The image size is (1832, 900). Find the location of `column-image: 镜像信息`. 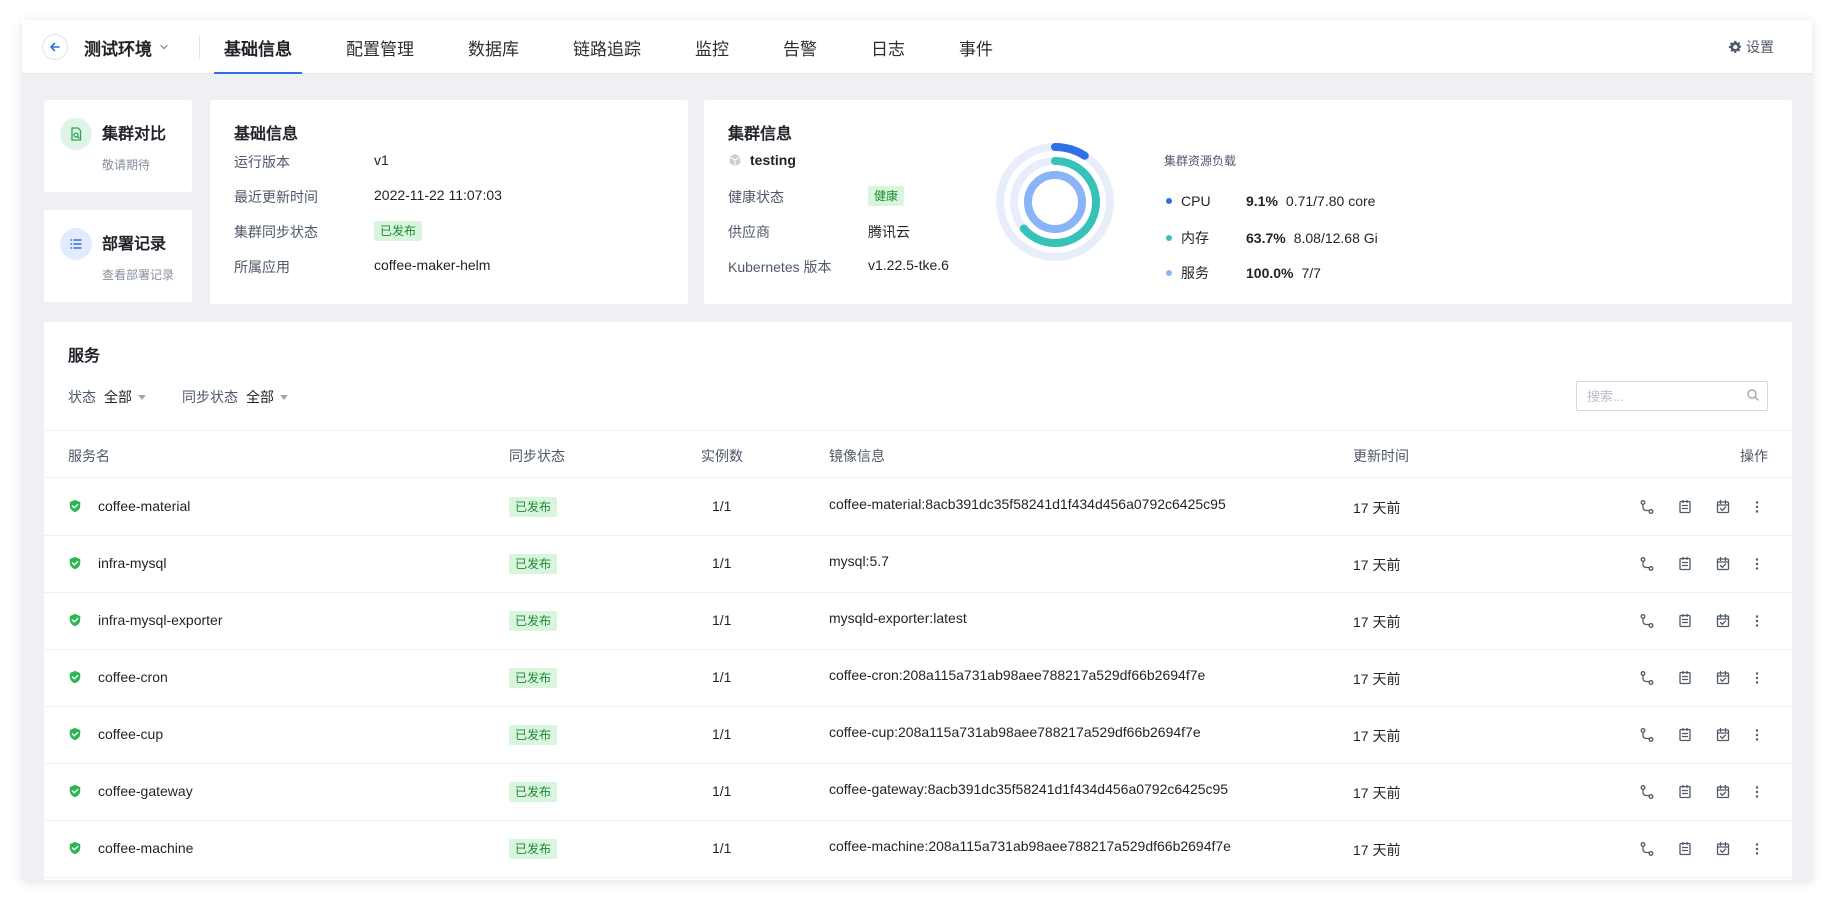

column-image: 镜像信息 is located at coordinates (857, 456).